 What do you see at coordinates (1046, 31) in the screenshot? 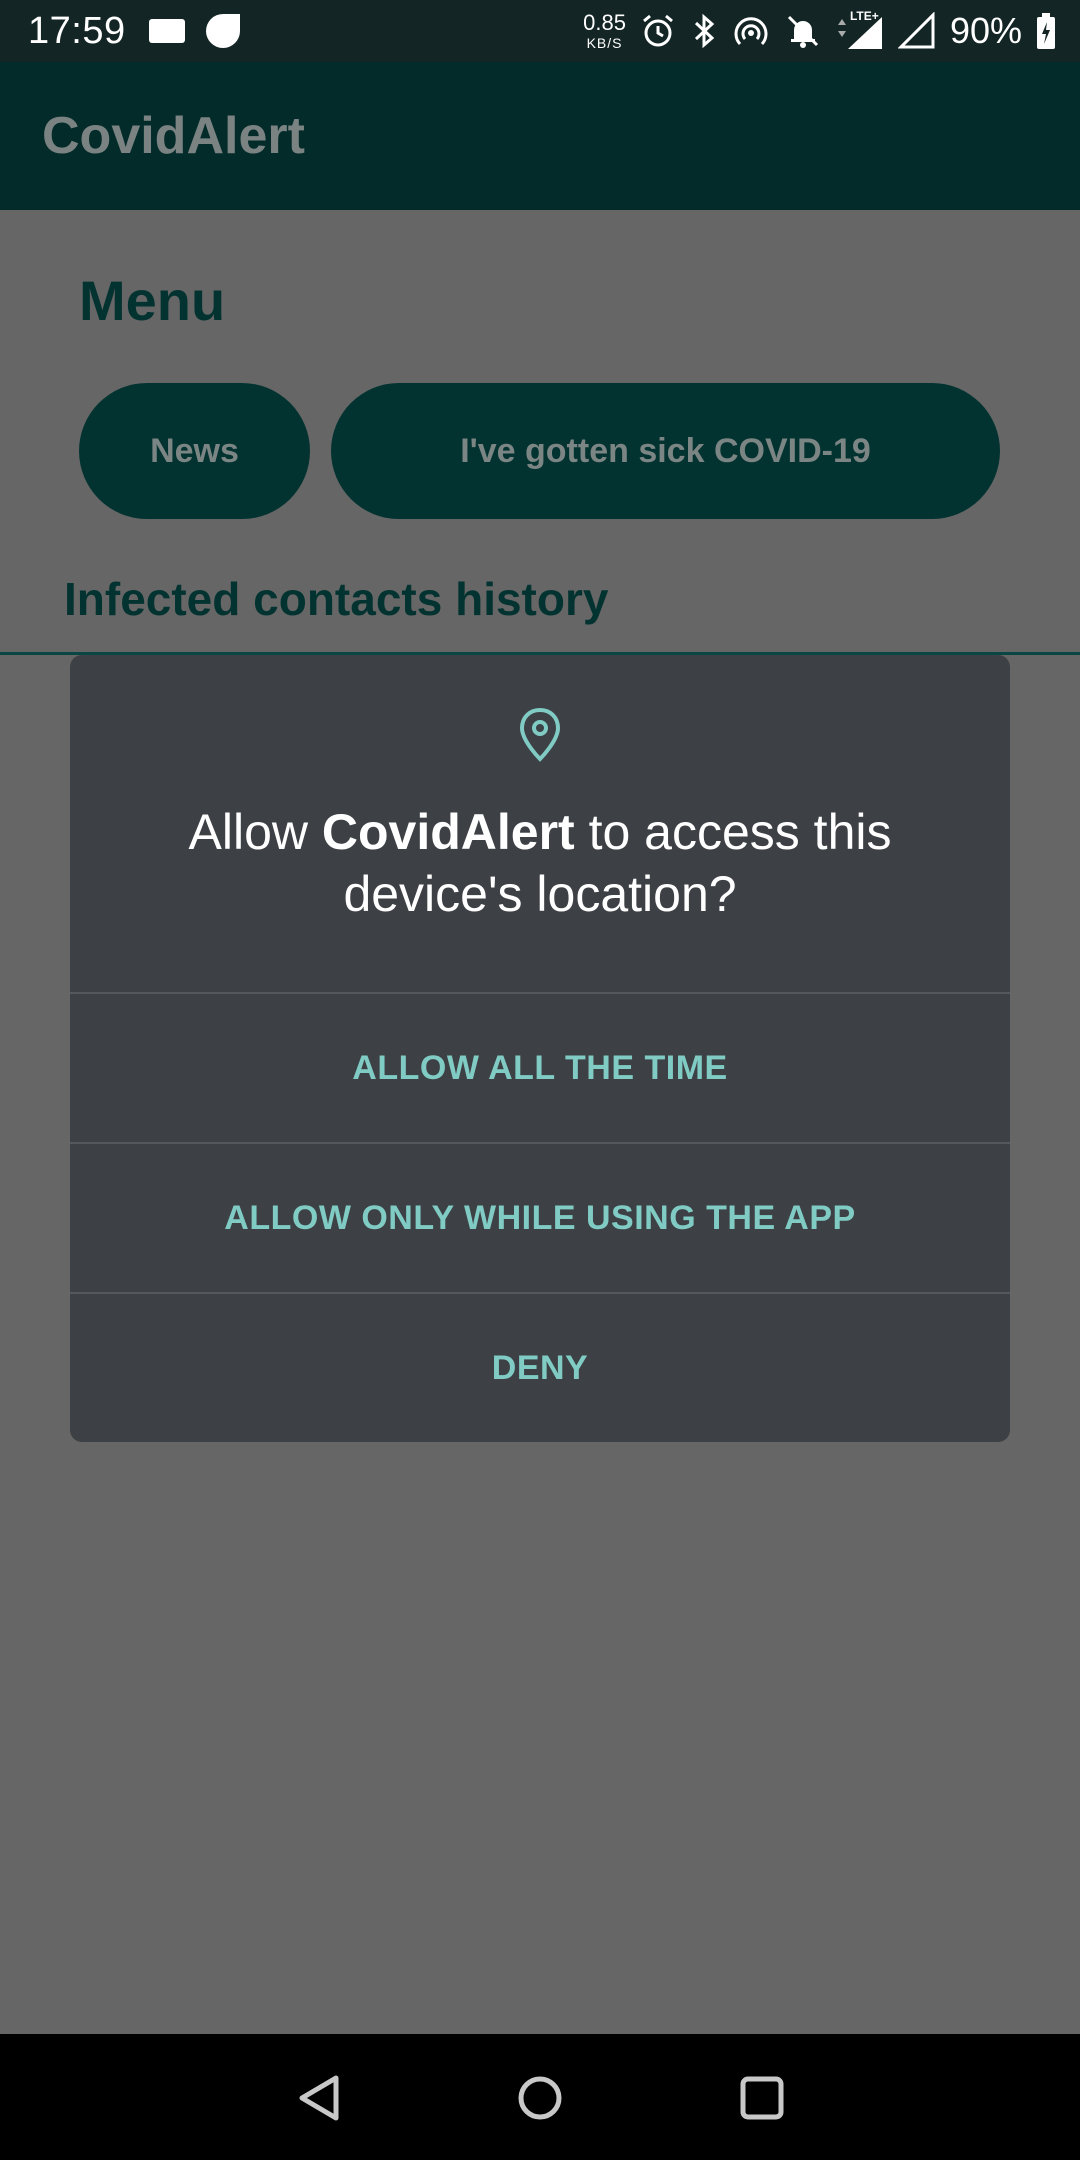
I see `battery-charging-icon` at bounding box center [1046, 31].